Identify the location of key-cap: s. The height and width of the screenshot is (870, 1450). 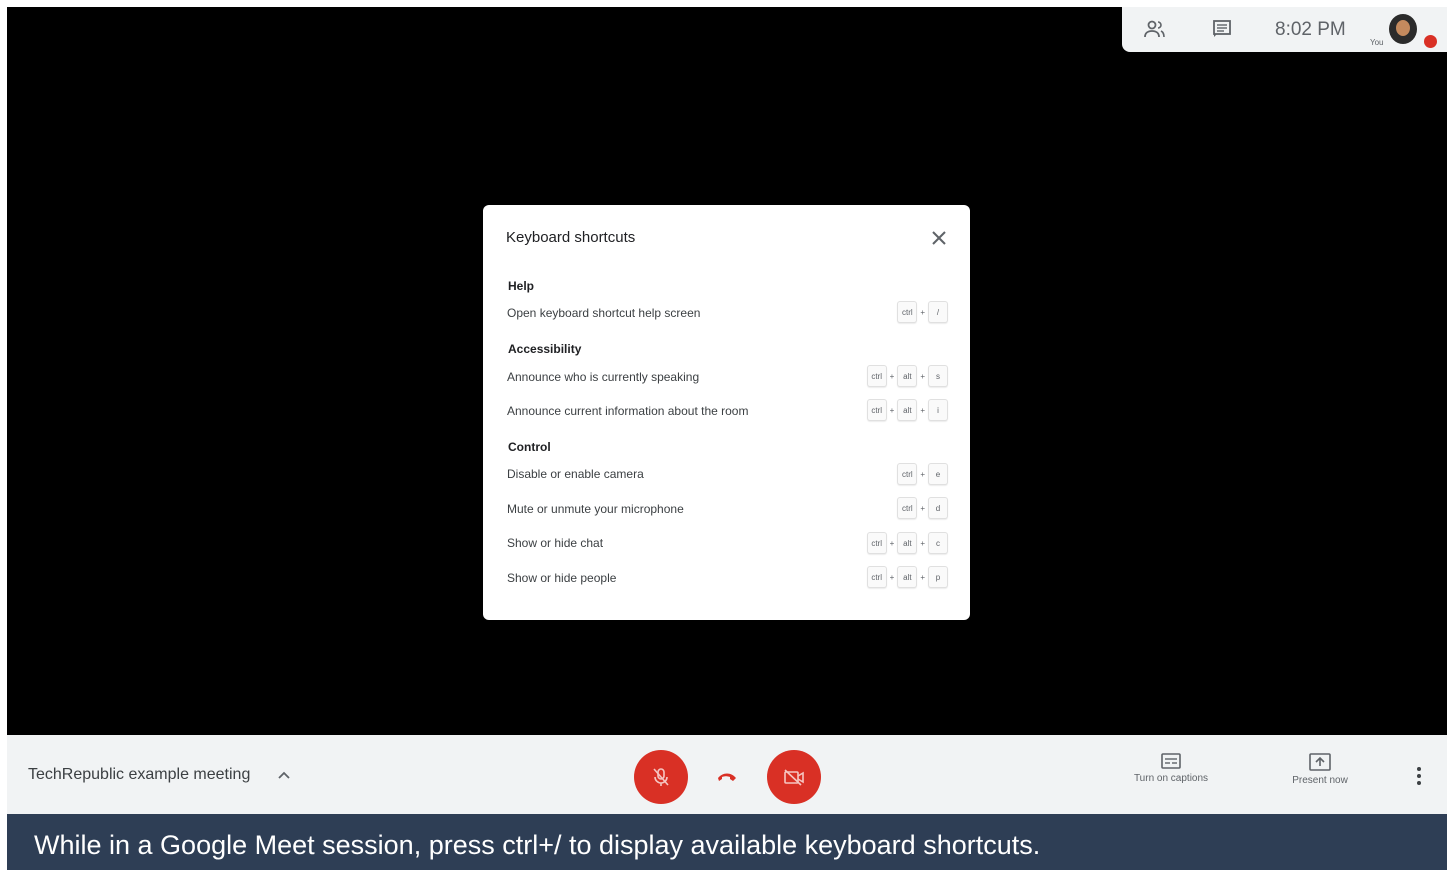
(938, 376).